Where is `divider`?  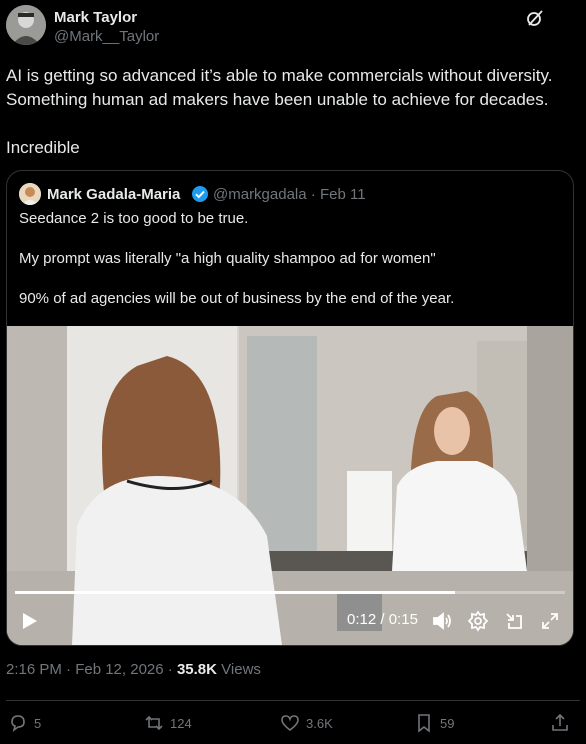 divider is located at coordinates (293, 700).